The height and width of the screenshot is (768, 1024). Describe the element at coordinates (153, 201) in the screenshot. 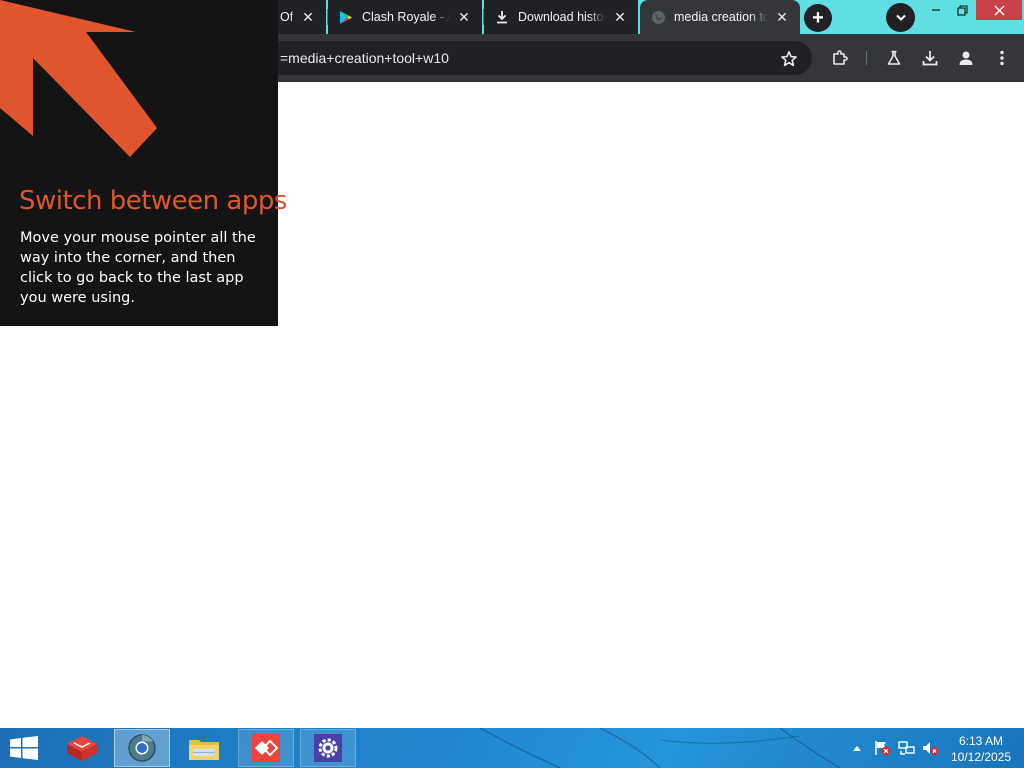

I see `tip-title: Switch between apps` at that location.